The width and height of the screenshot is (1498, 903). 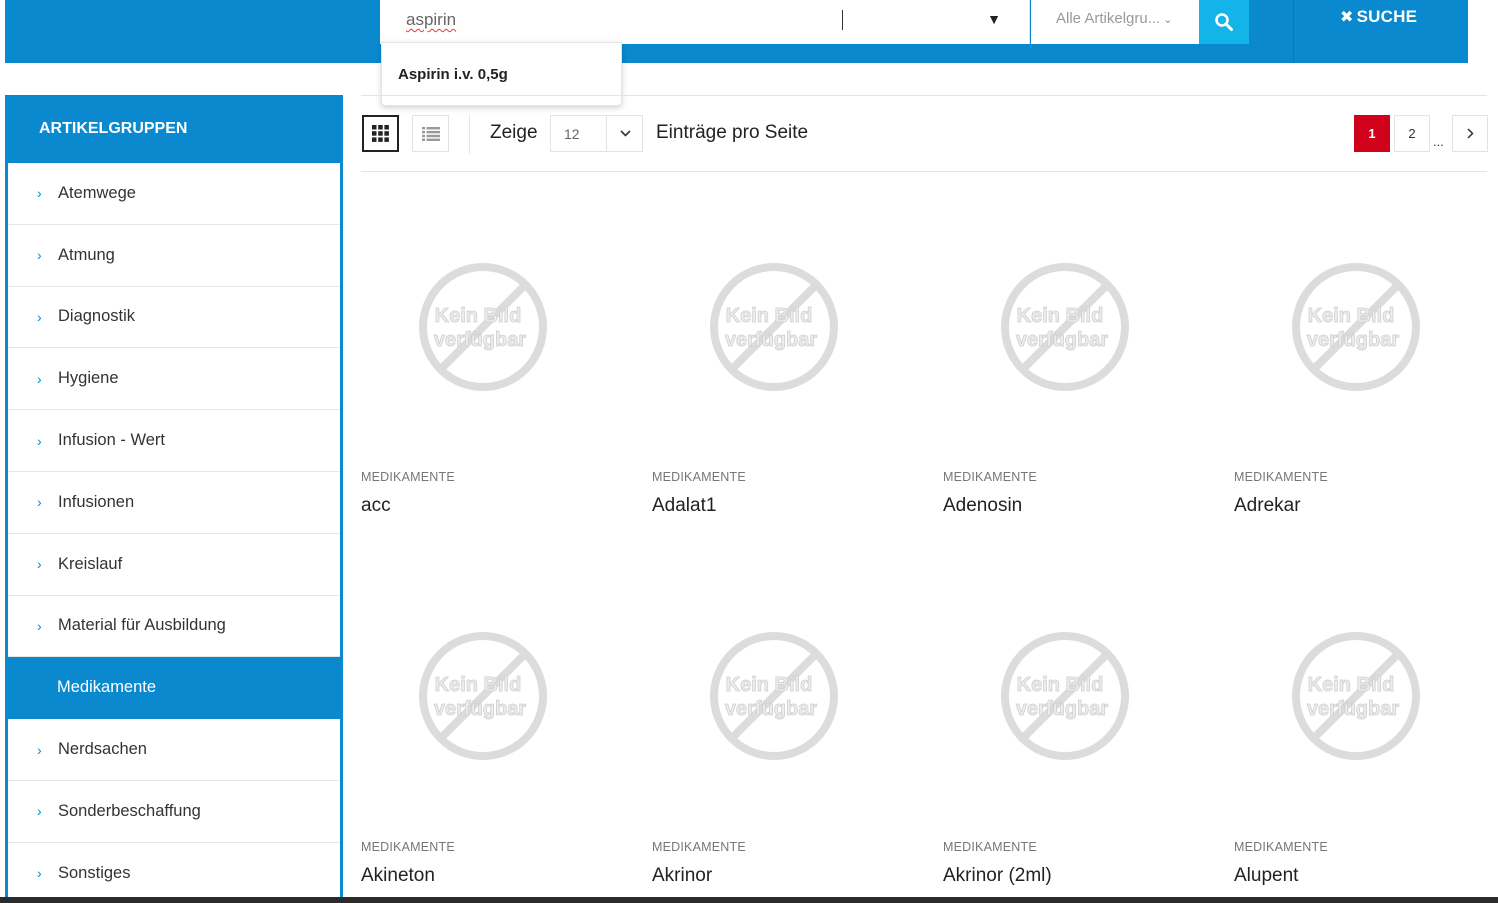 I want to click on sidebar-item-atmung: › Atmung, so click(x=174, y=256).